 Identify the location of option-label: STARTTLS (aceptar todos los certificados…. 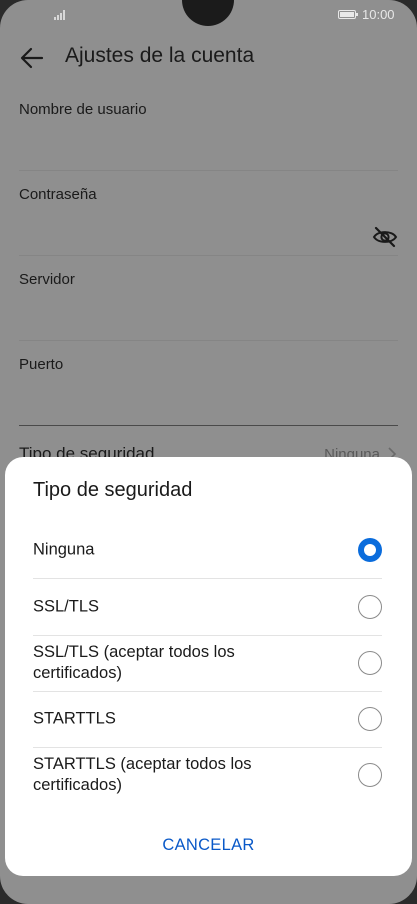
(142, 774).